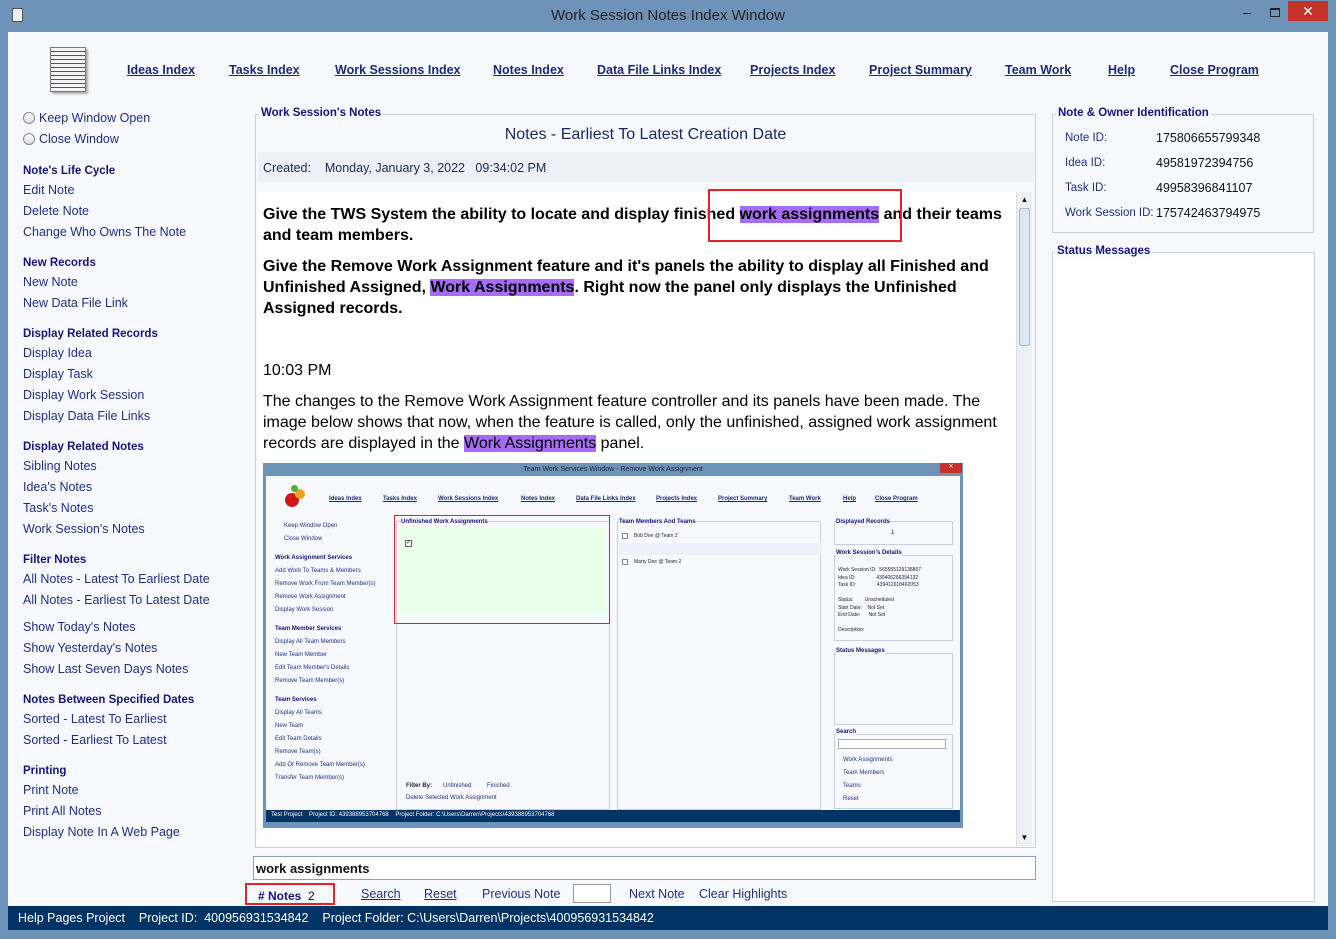 Image resolution: width=1336 pixels, height=939 pixels. I want to click on scroll-down-button: ▼, so click(1024, 838).